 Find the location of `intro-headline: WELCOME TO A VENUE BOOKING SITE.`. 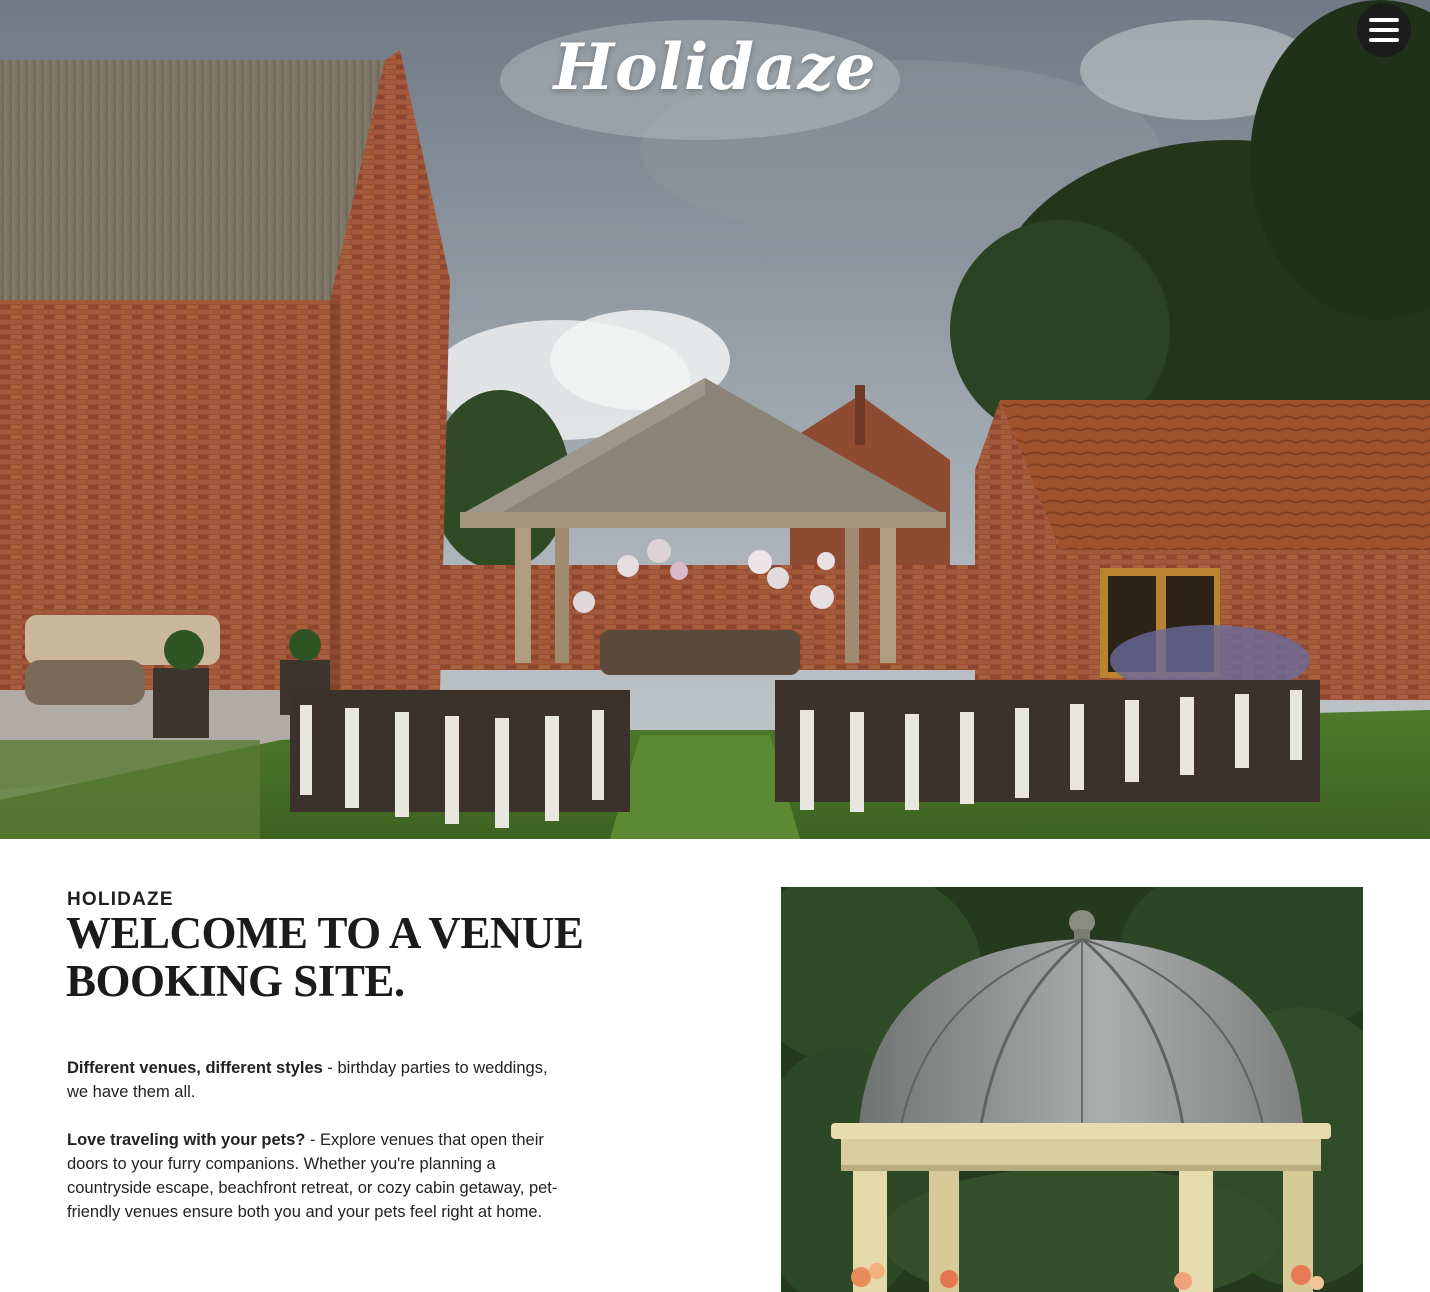

intro-headline: WELCOME TO A VENUE BOOKING SITE. is located at coordinates (325, 957).